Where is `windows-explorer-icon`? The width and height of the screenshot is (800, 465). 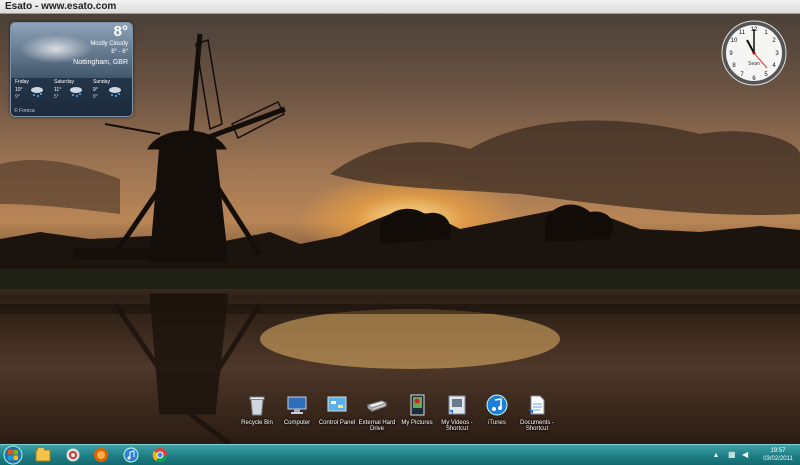 windows-explorer-icon is located at coordinates (43, 455).